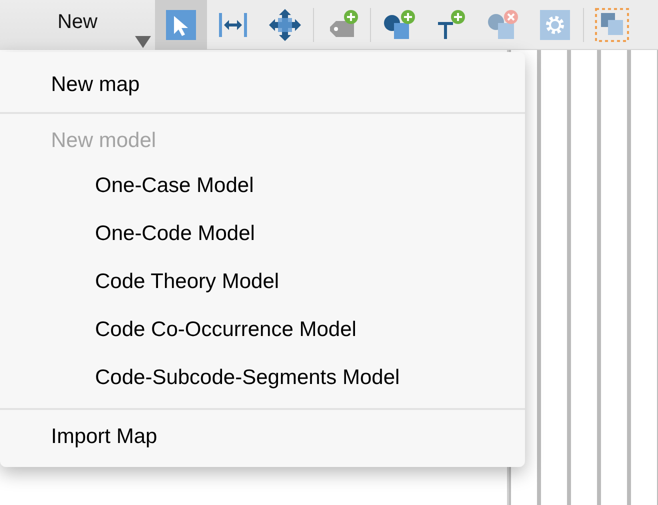 The height and width of the screenshot is (505, 658). What do you see at coordinates (285, 24) in the screenshot?
I see `move-arrows-icon` at bounding box center [285, 24].